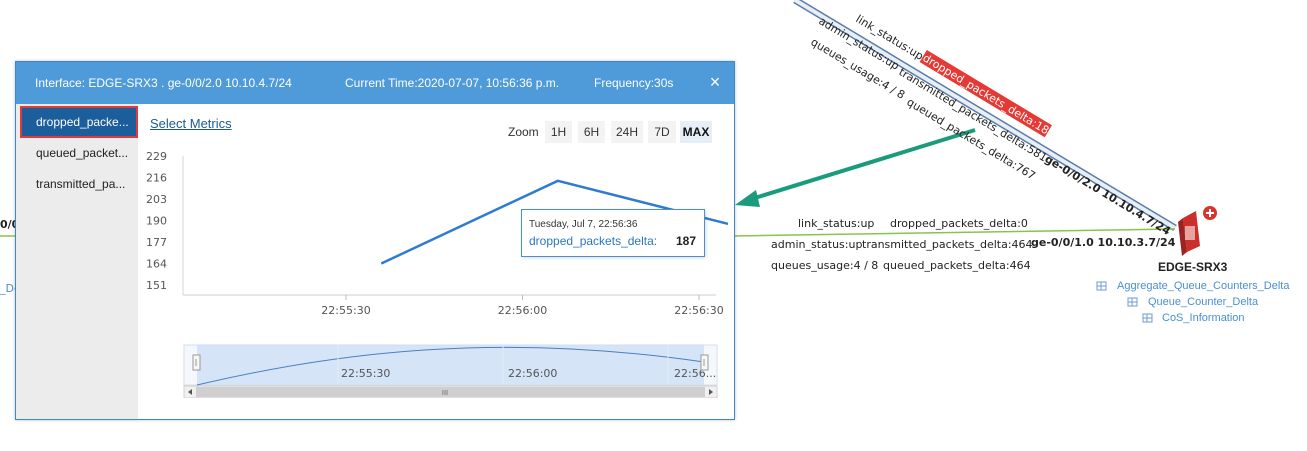 The image size is (1307, 451). I want to click on y-tick-label: 164, so click(156, 264).